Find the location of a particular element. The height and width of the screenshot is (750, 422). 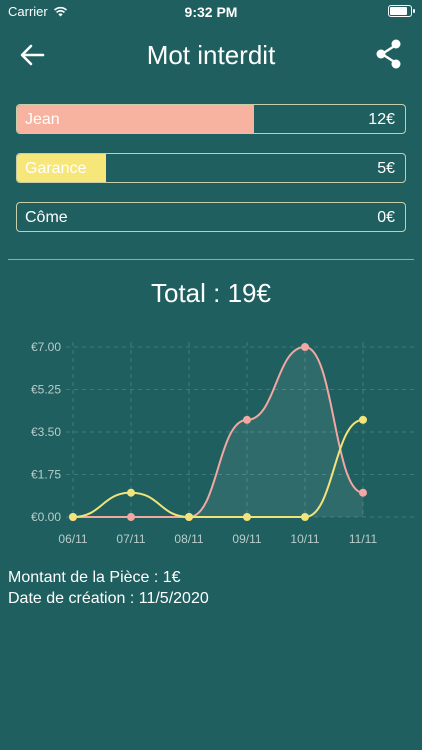

status-time: 9:32 PM is located at coordinates (211, 12).